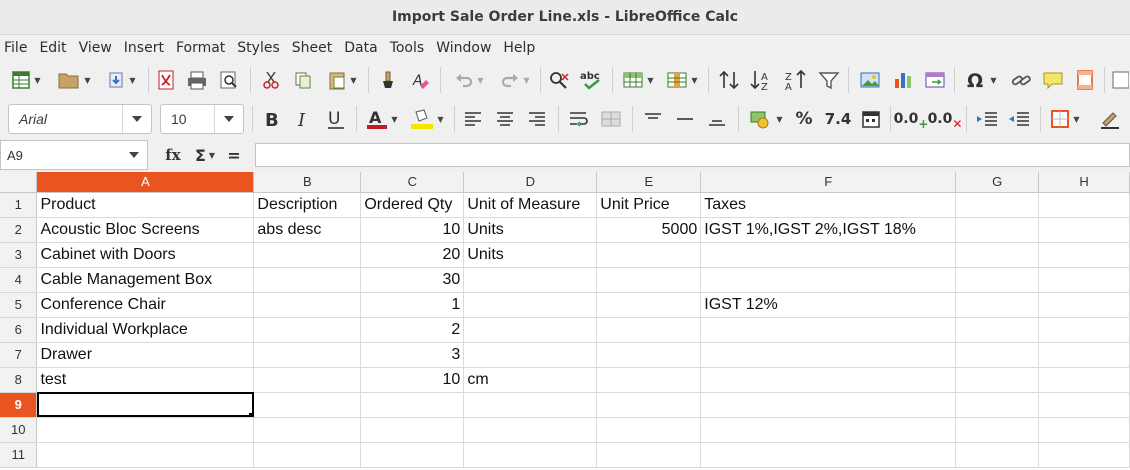 The height and width of the screenshot is (470, 1130). Describe the element at coordinates (412, 380) in the screenshot. I see `cell-c8: 10` at that location.